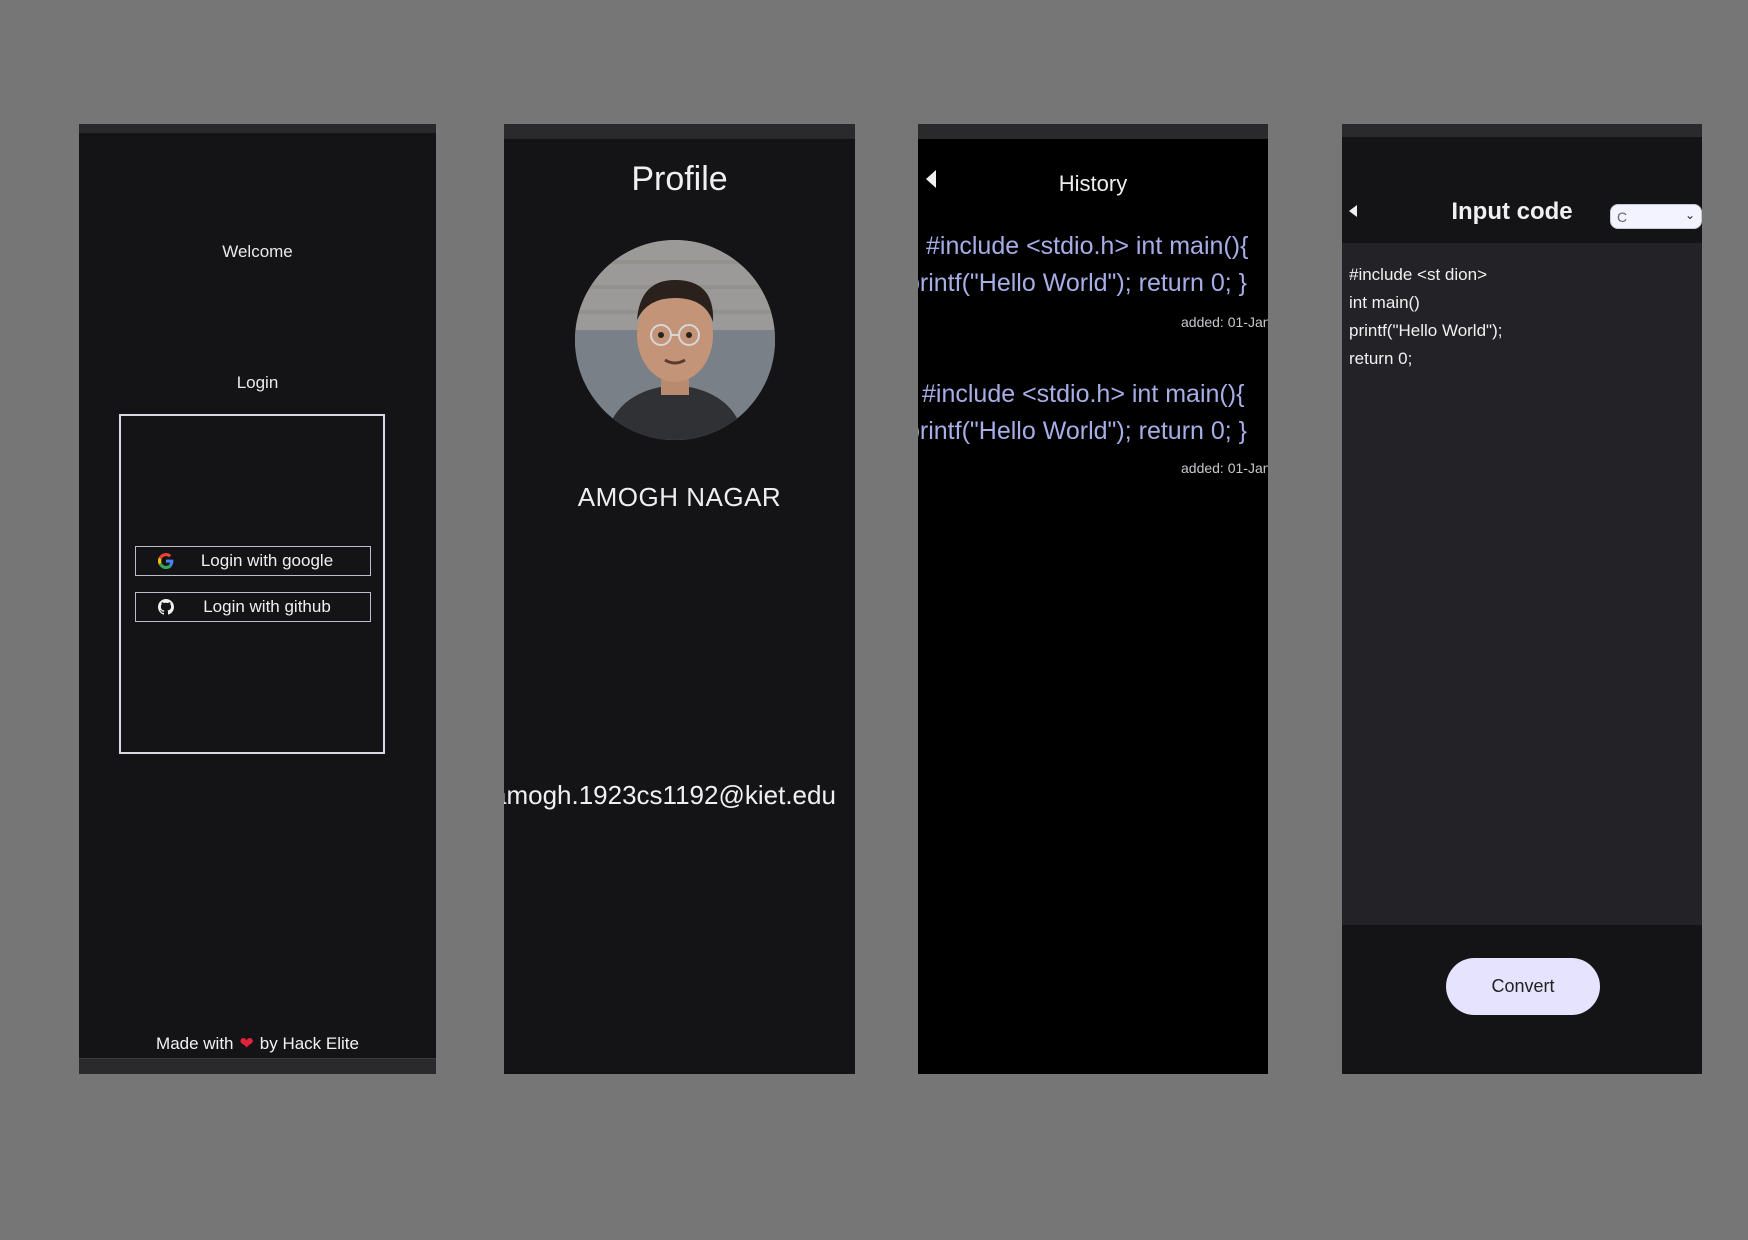 The image size is (1748, 1240). I want to click on footer-prefix: Made with, so click(195, 1043).